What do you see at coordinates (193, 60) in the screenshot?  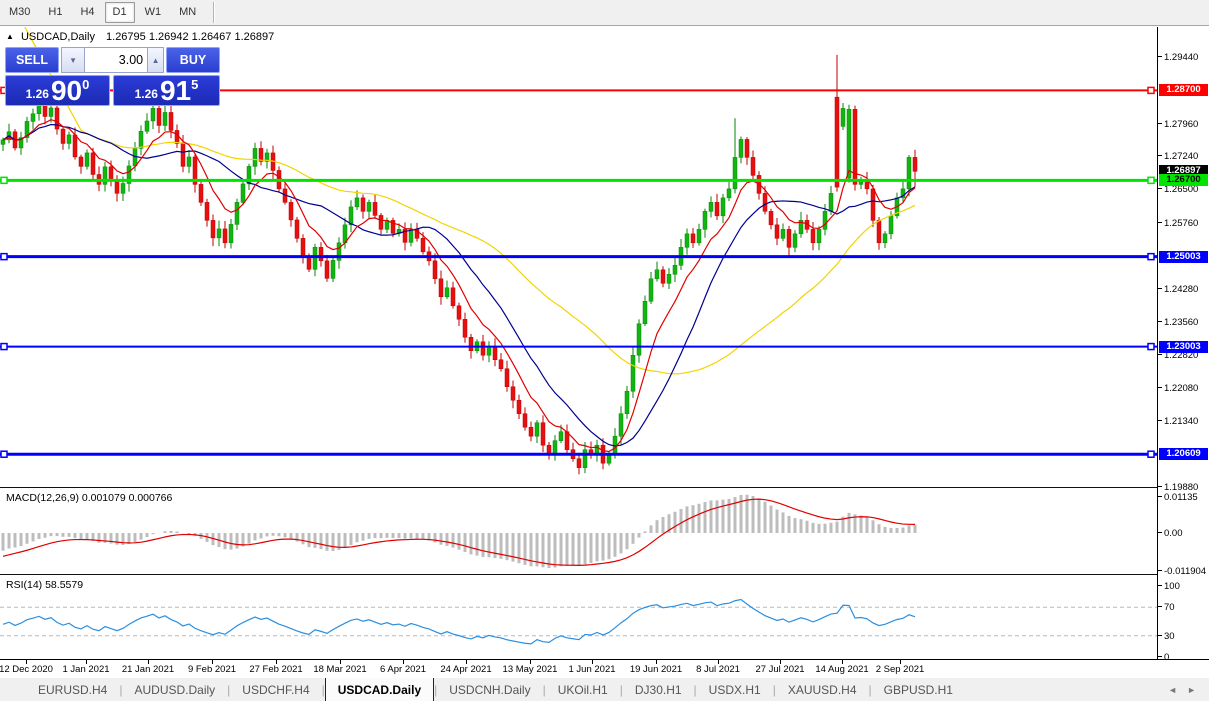 I see `buy-button: BUY` at bounding box center [193, 60].